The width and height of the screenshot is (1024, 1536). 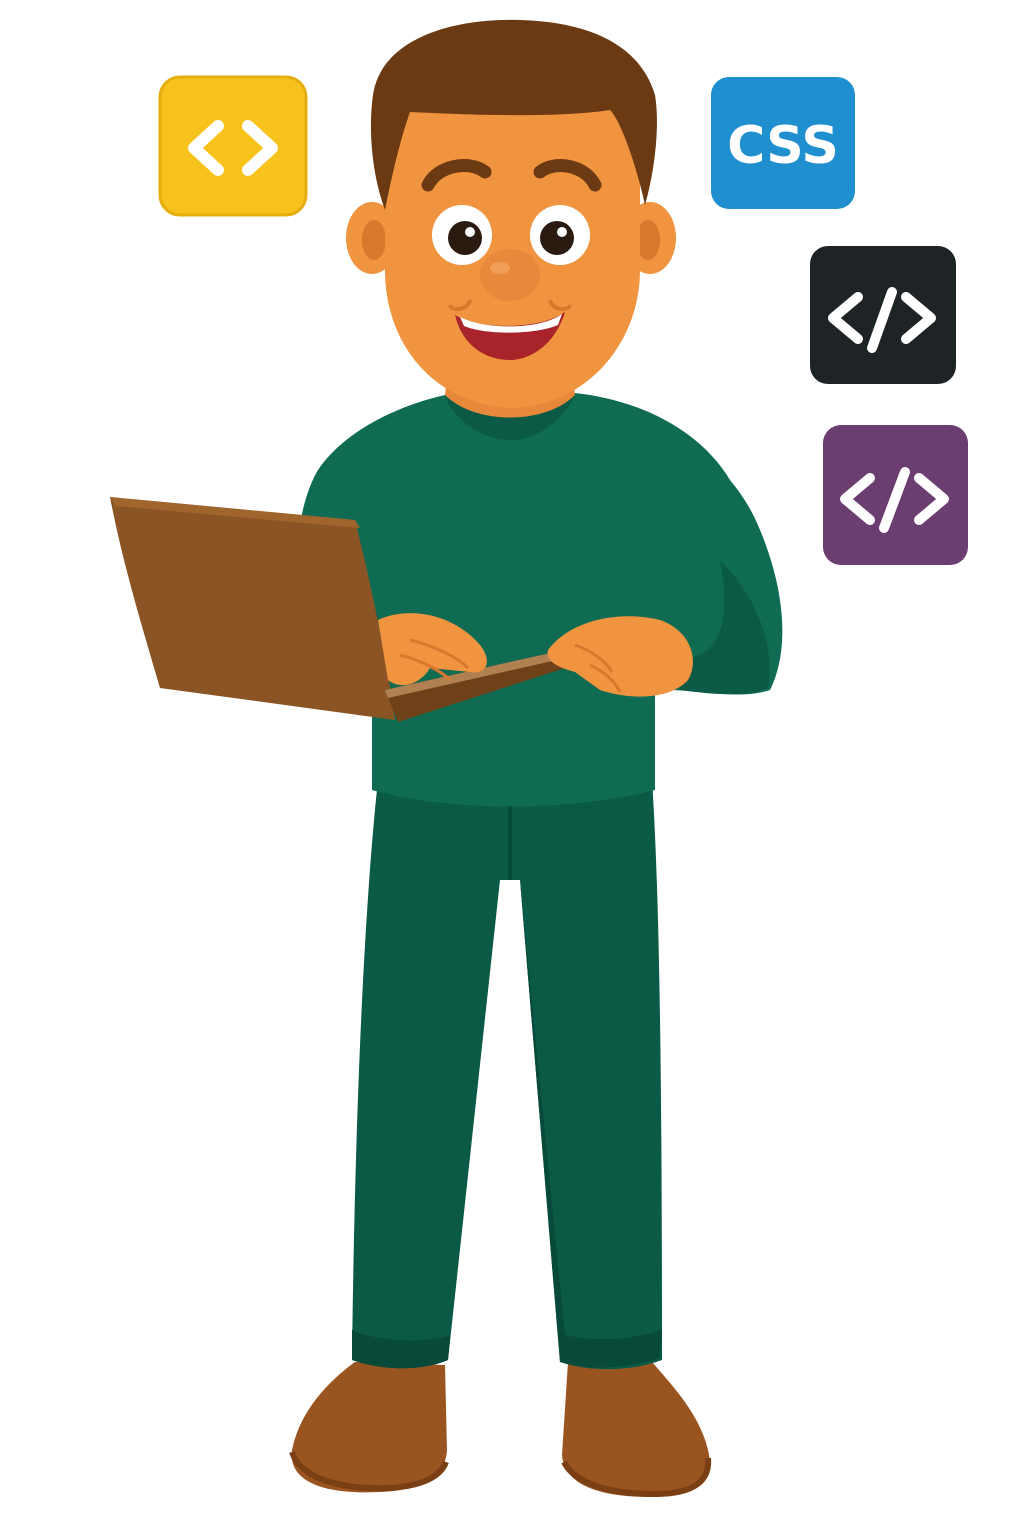 What do you see at coordinates (233, 146) in the screenshot?
I see `html-tile` at bounding box center [233, 146].